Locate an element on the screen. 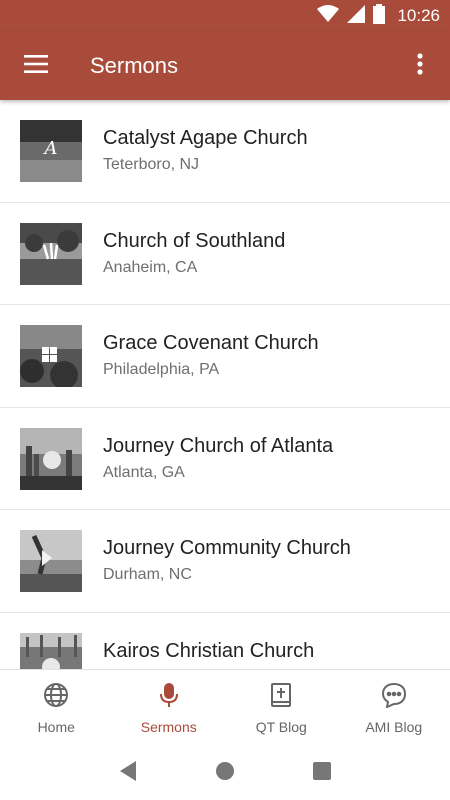  page-title: Sermons is located at coordinates (134, 65).